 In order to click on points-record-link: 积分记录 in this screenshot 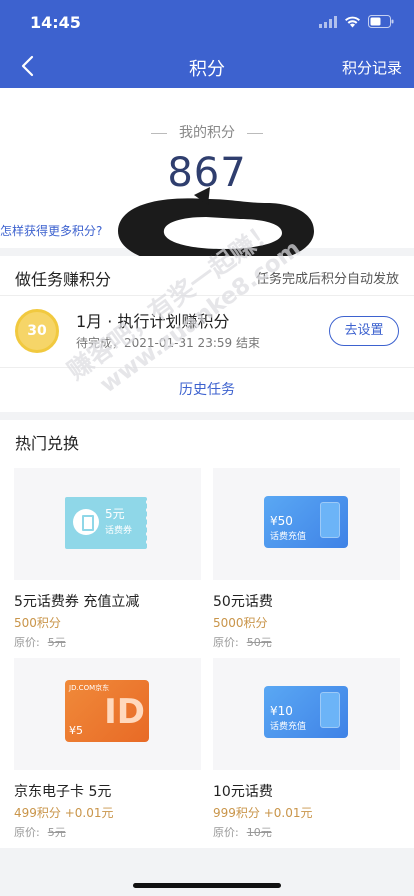, I will do `click(372, 67)`.